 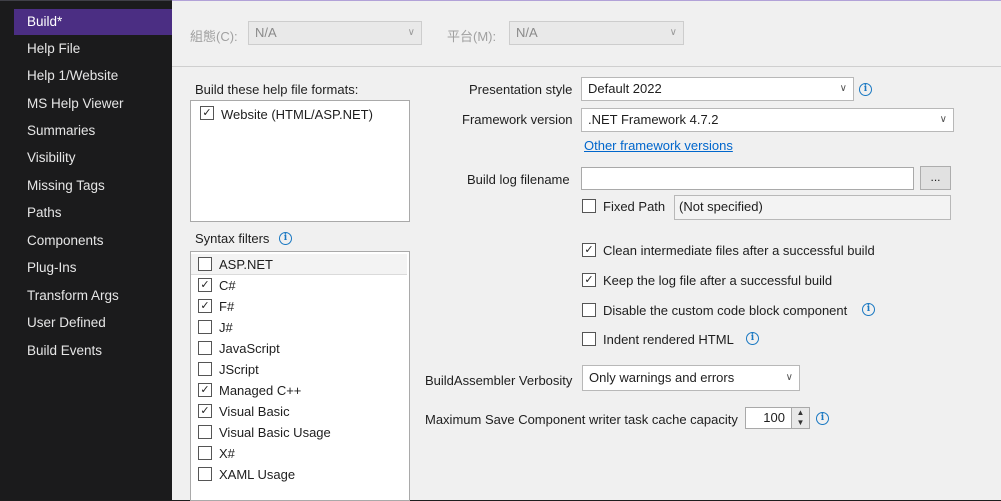 What do you see at coordinates (299, 348) in the screenshot?
I see `list-item: JavaScript` at bounding box center [299, 348].